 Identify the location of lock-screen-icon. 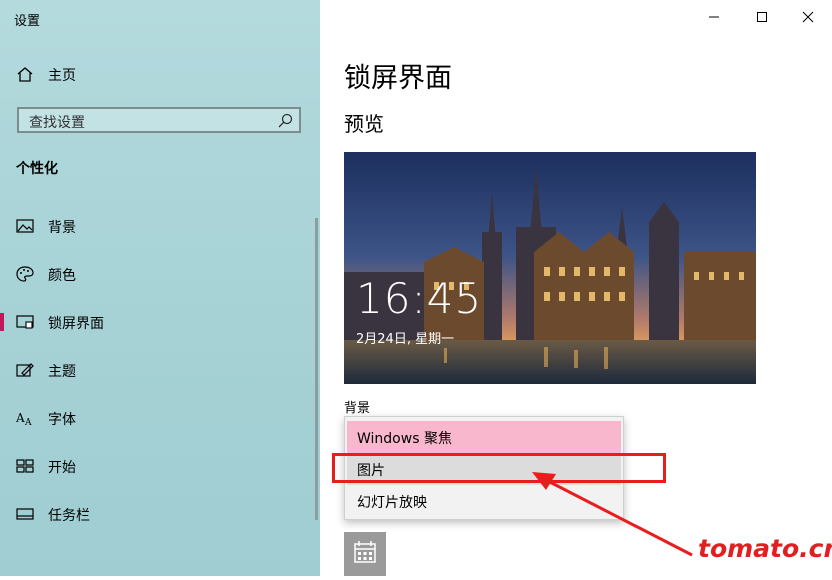
(25, 322).